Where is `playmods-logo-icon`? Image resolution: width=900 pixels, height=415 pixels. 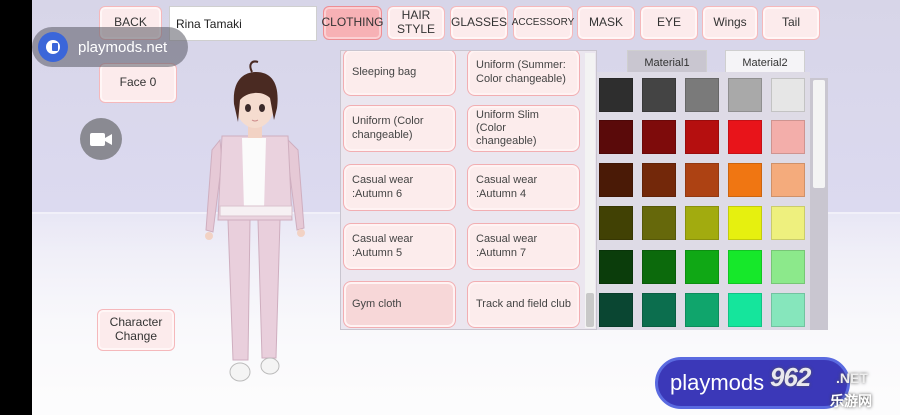 playmods-logo-icon is located at coordinates (53, 47).